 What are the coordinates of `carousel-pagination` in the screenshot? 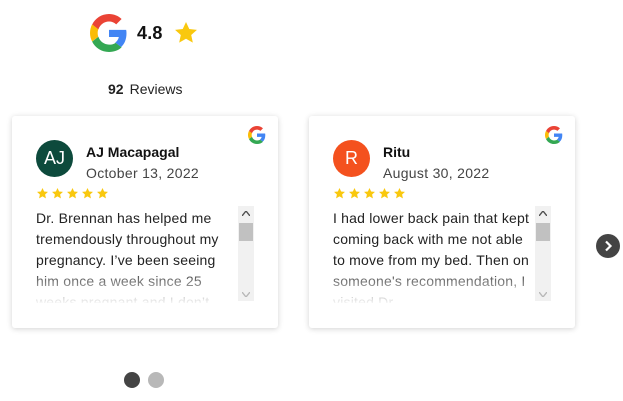 It's located at (148, 380).